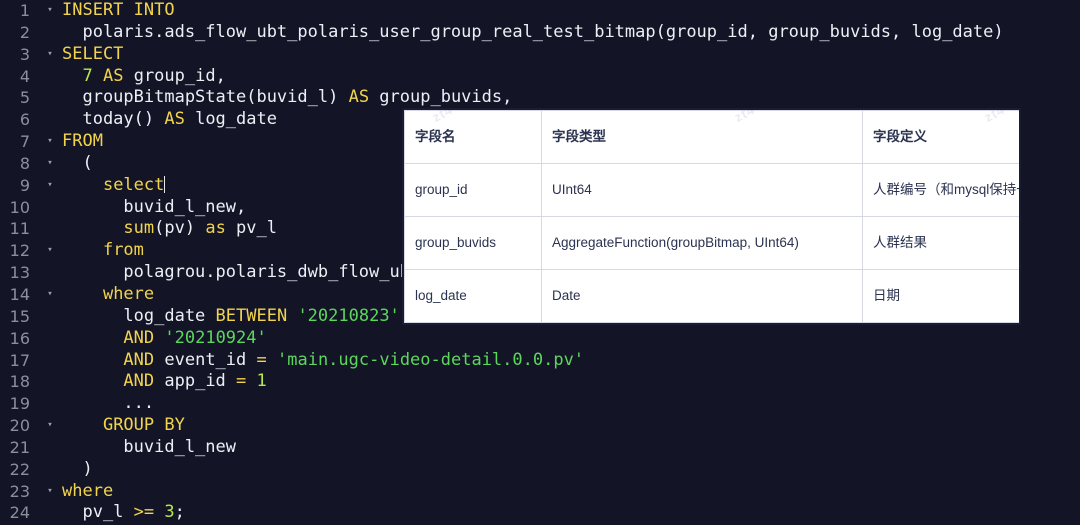 Image resolution: width=1080 pixels, height=525 pixels. I want to click on code-token: =, so click(261, 359).